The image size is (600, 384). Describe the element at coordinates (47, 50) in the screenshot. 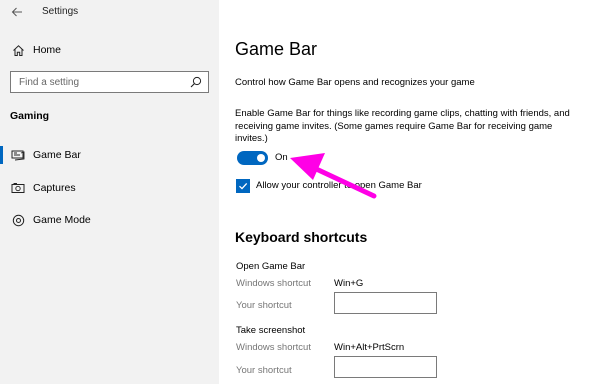

I see `sidebar-item-label: Home` at that location.